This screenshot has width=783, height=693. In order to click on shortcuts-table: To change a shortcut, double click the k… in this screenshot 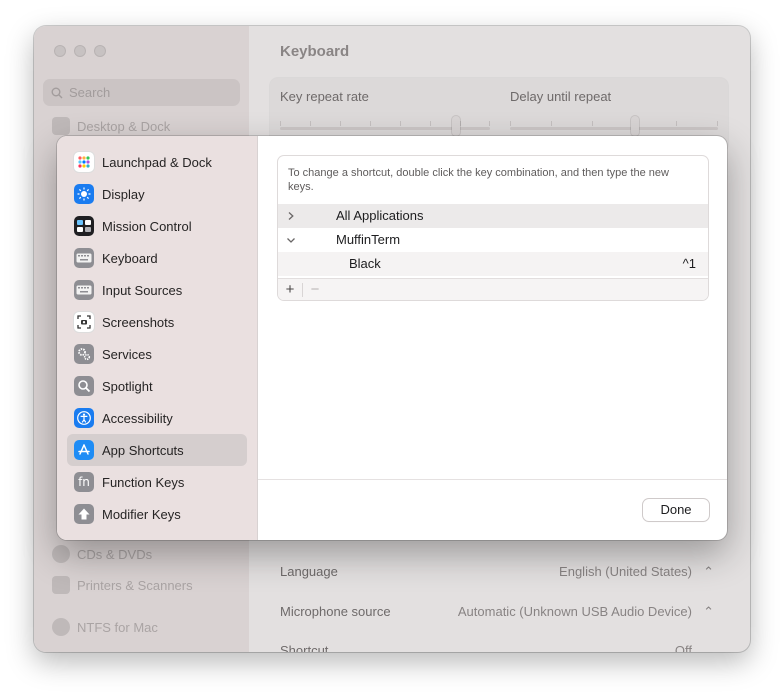, I will do `click(493, 228)`.